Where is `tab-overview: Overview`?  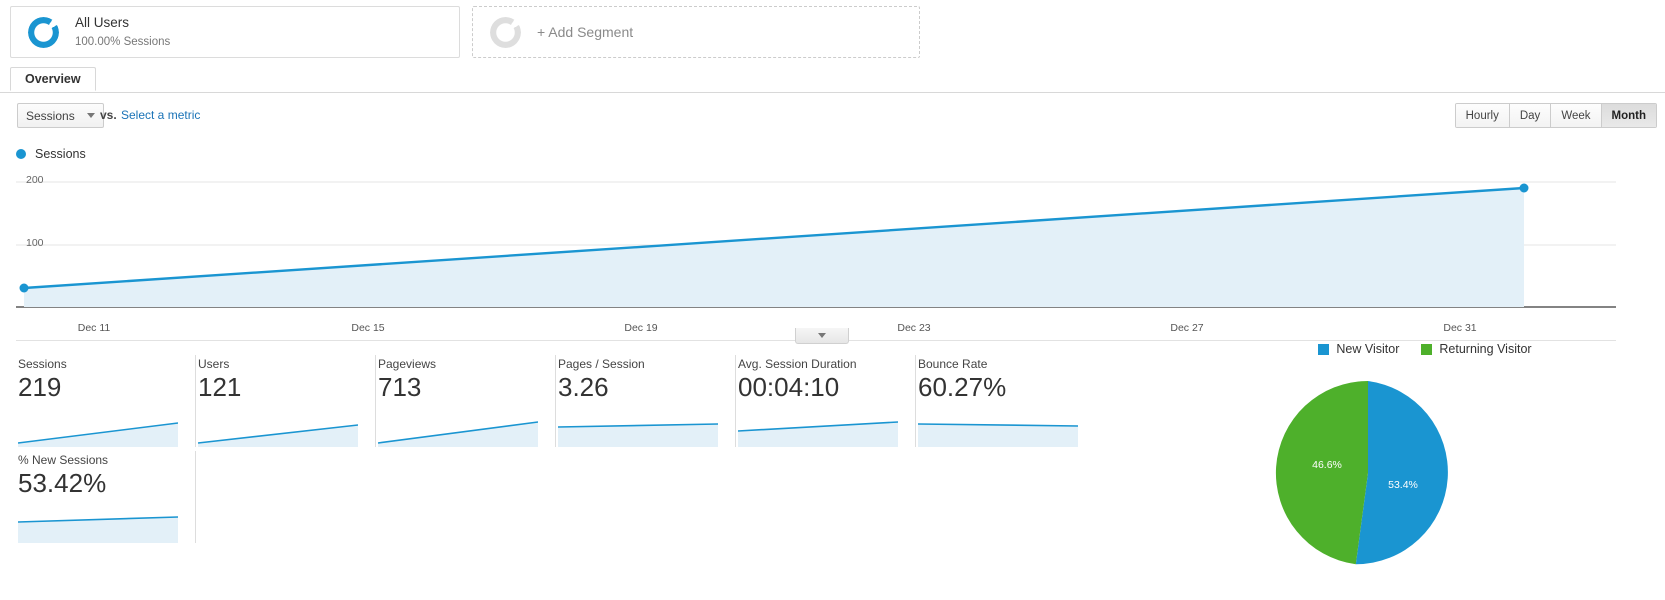 tab-overview: Overview is located at coordinates (53, 79).